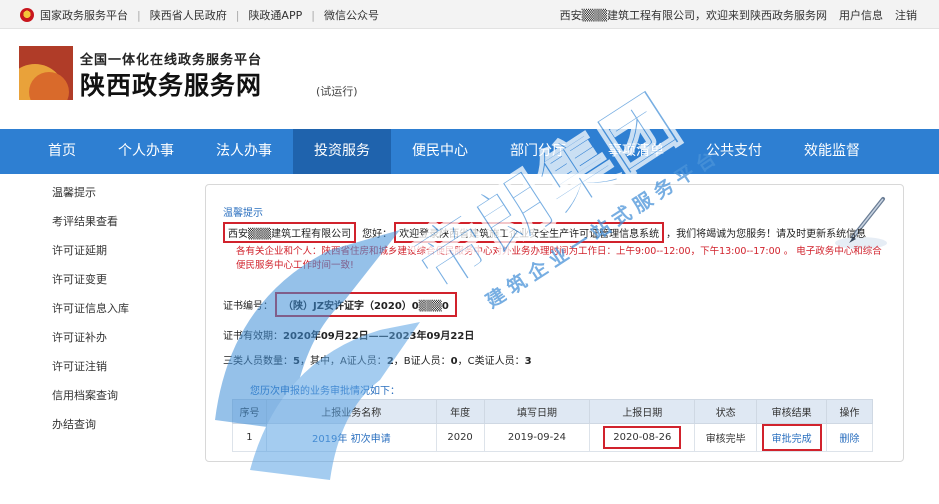 Image resolution: width=939 pixels, height=504 pixels. I want to click on cell-review-result: 审批完成, so click(792, 437).